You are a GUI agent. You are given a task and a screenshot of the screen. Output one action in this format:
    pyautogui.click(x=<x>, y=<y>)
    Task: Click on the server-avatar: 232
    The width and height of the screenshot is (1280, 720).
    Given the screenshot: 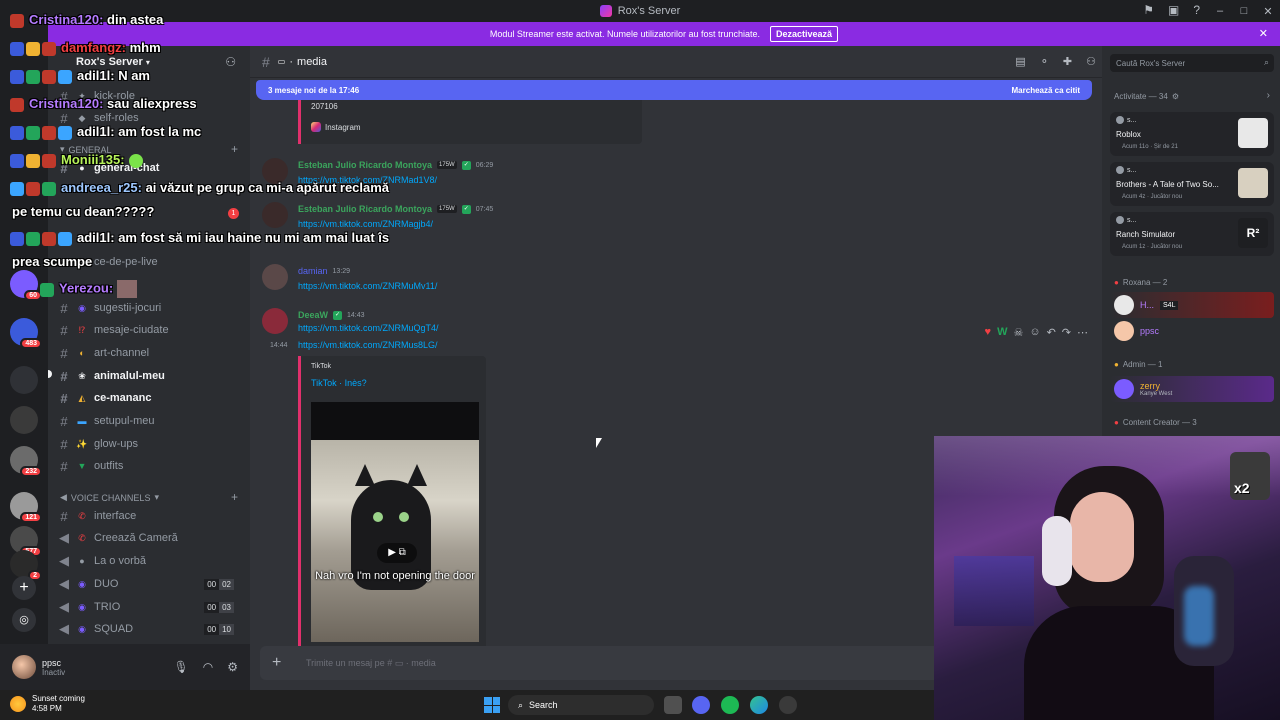 What is the action you would take?
    pyautogui.click(x=26, y=461)
    